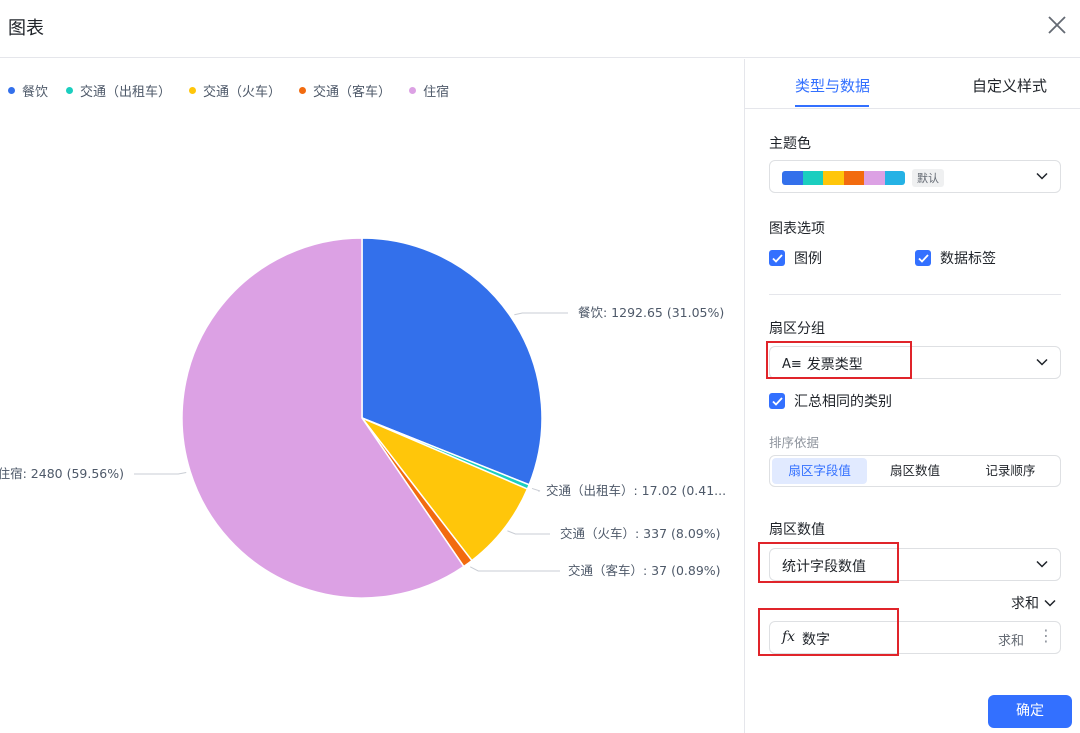 Image resolution: width=1080 pixels, height=733 pixels. Describe the element at coordinates (808, 259) in the screenshot. I see `legend-checkbox-label: 图例` at that location.